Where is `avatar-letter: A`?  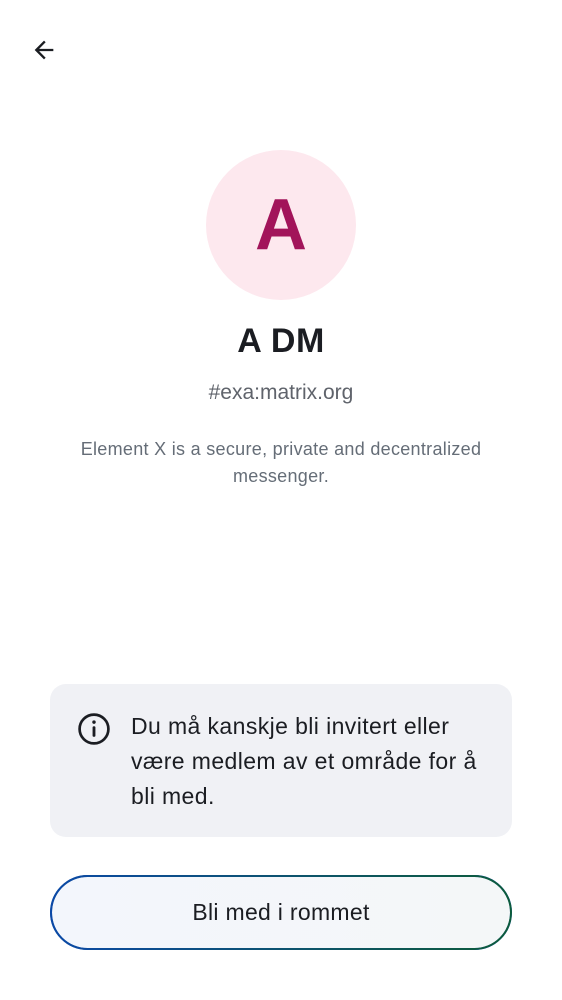 avatar-letter: A is located at coordinates (281, 225).